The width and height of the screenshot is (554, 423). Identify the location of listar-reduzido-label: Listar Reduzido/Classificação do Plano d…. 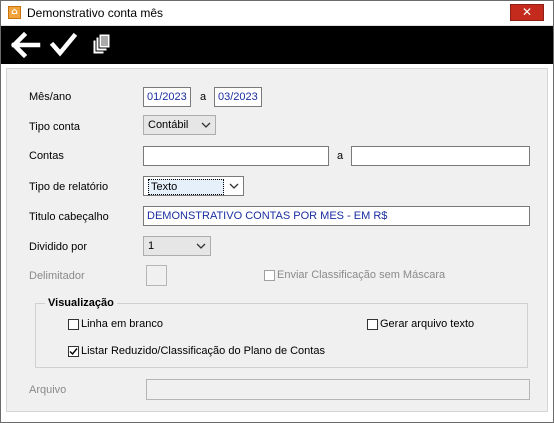
(203, 351).